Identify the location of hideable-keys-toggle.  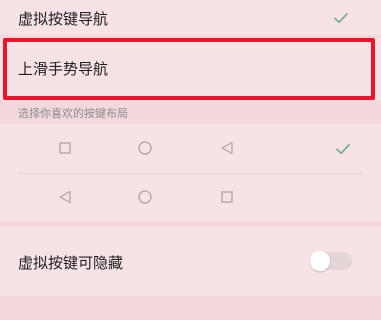
(331, 261).